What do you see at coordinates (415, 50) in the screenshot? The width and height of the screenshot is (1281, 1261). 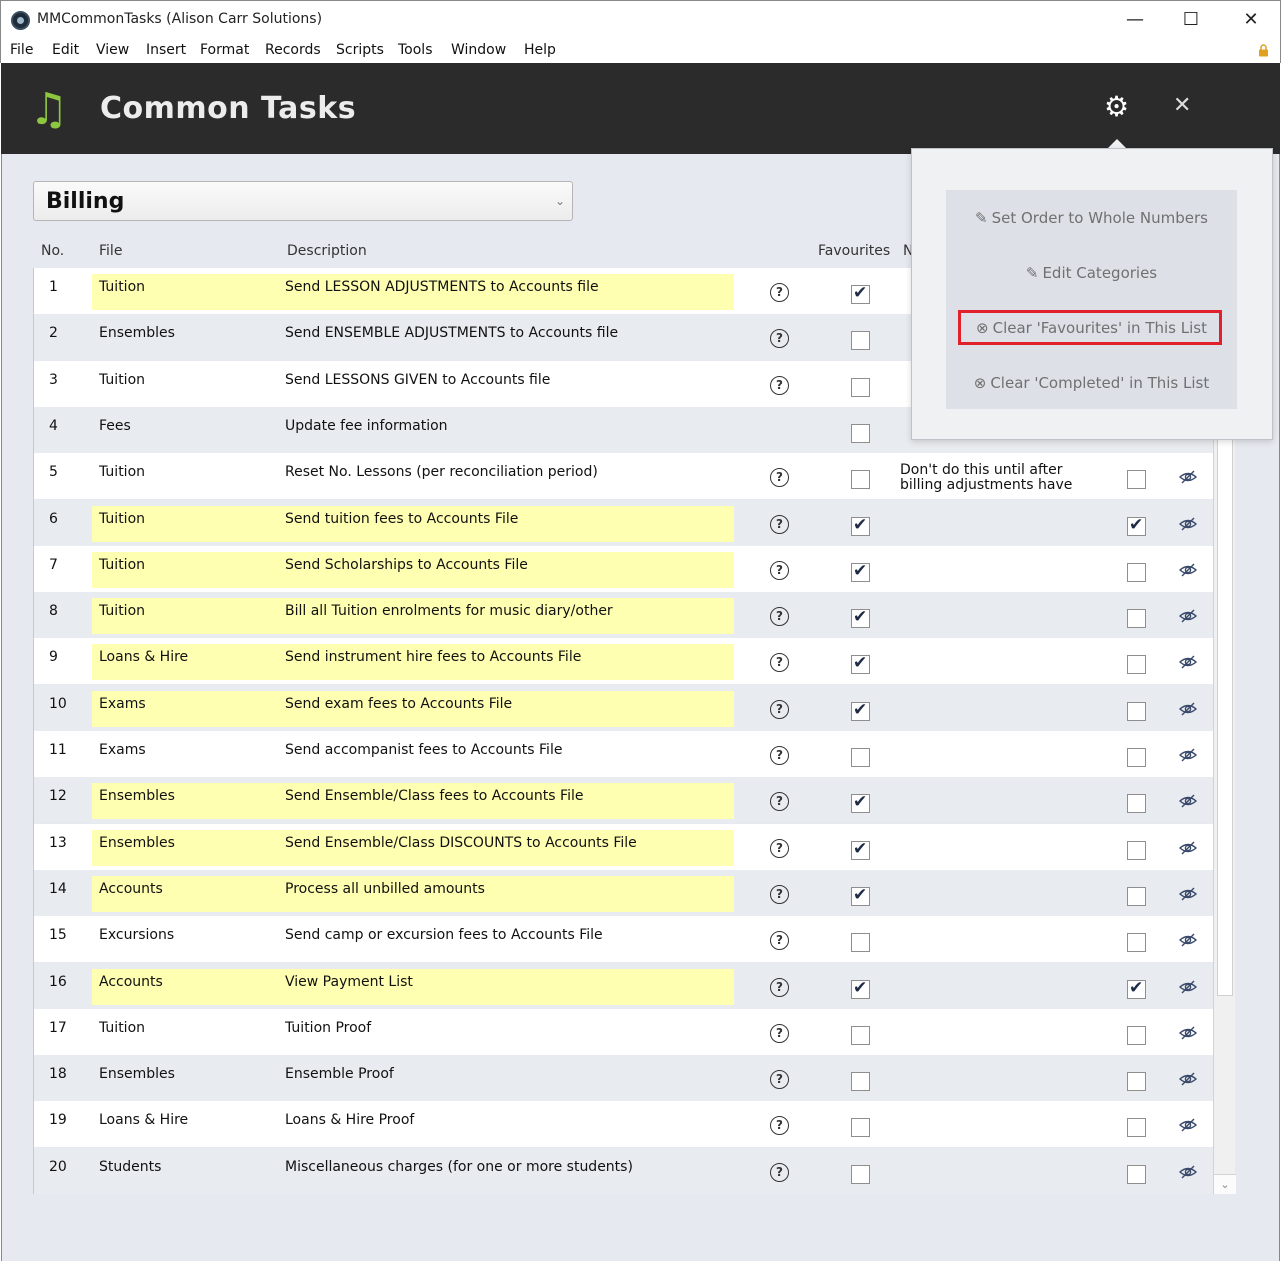 I see `menu-tools: Tools` at bounding box center [415, 50].